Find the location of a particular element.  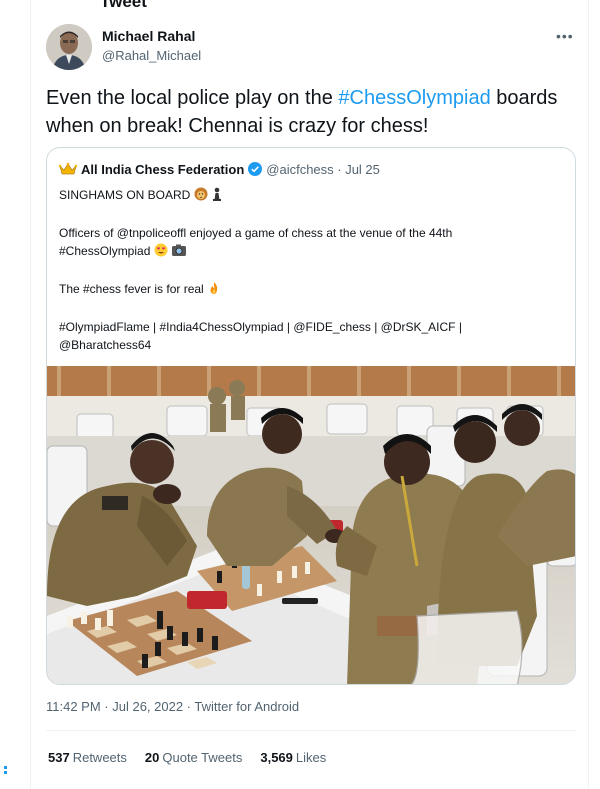

quote-tweets-stat: 20 Quote Tweets is located at coordinates (193, 757).